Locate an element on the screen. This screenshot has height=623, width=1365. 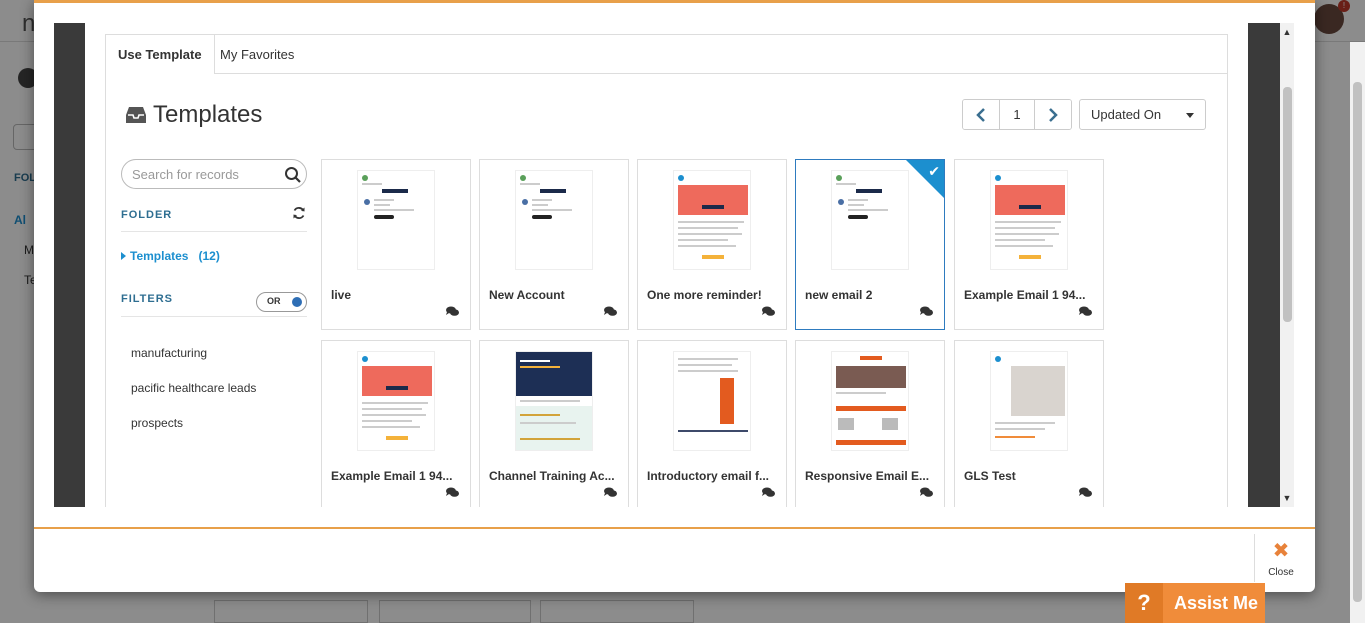
template-name: new email 2 is located at coordinates (839, 295).